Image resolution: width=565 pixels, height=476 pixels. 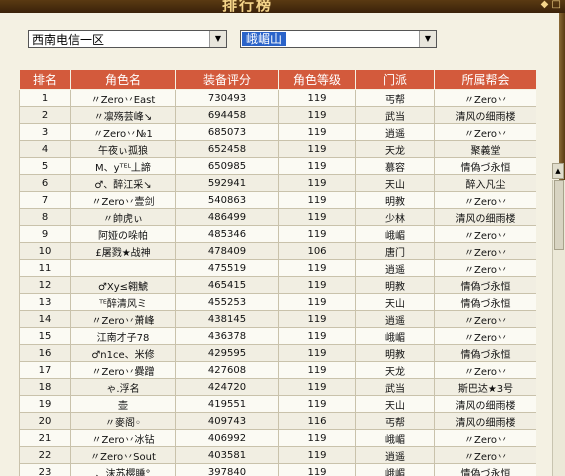 What do you see at coordinates (45, 149) in the screenshot?
I see `cell-rank: 4` at bounding box center [45, 149].